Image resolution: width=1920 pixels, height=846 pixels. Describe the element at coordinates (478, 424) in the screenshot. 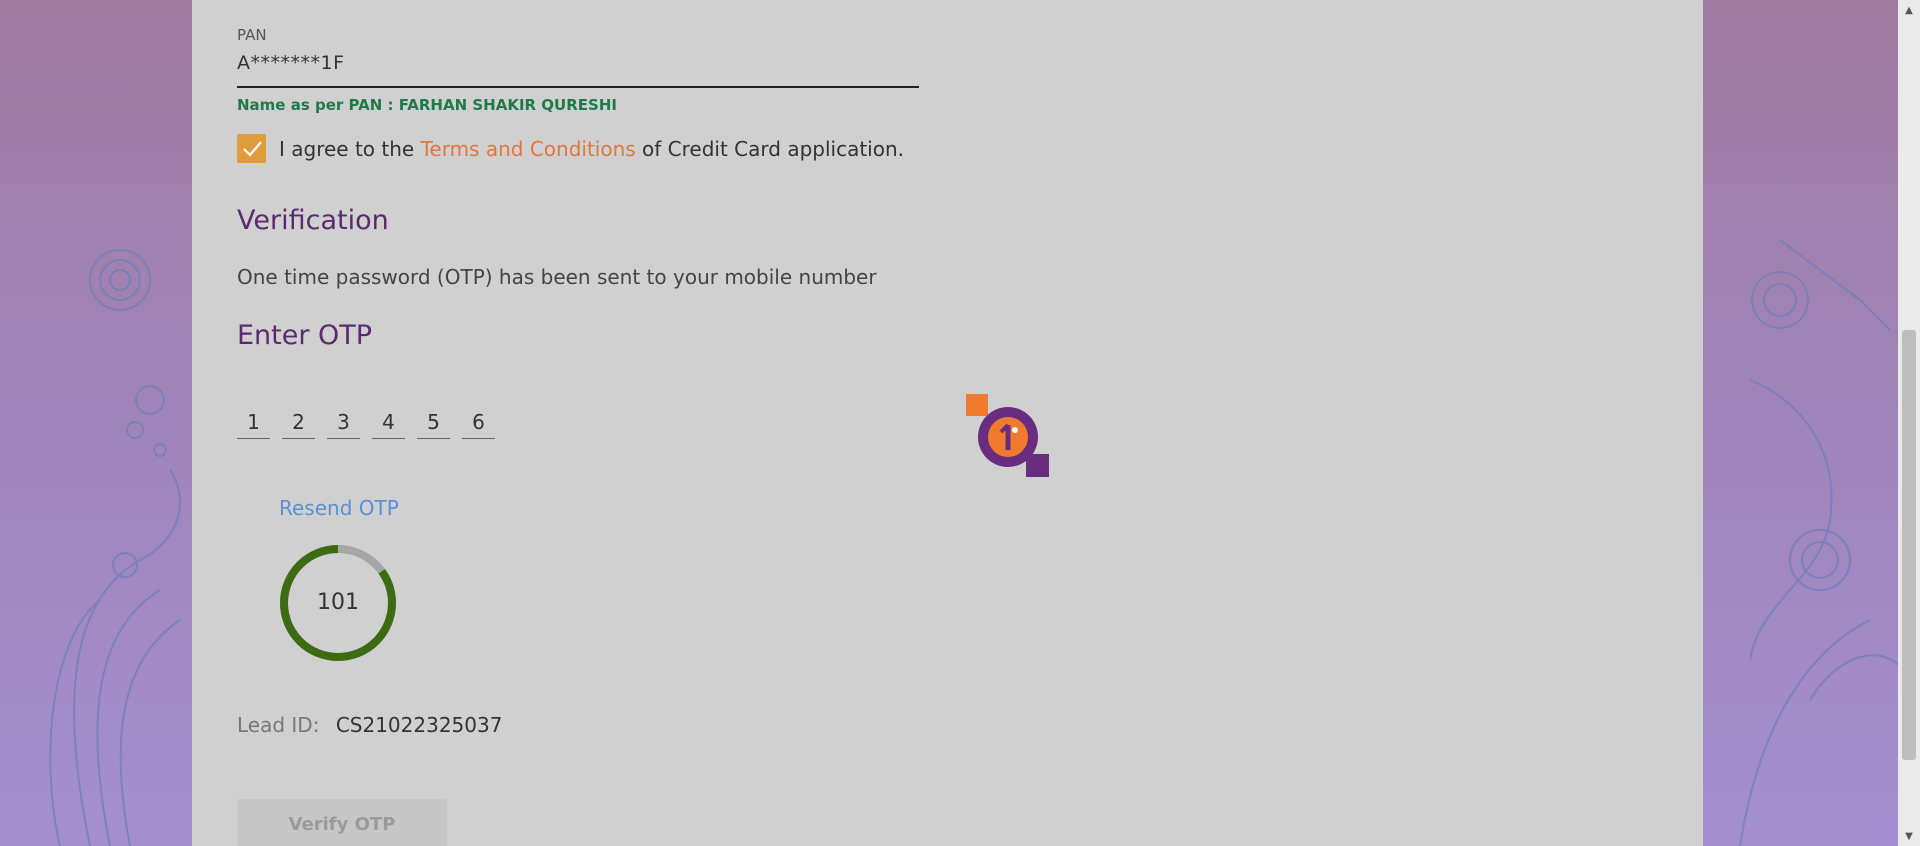

I see `otp-digit-input: 6` at that location.